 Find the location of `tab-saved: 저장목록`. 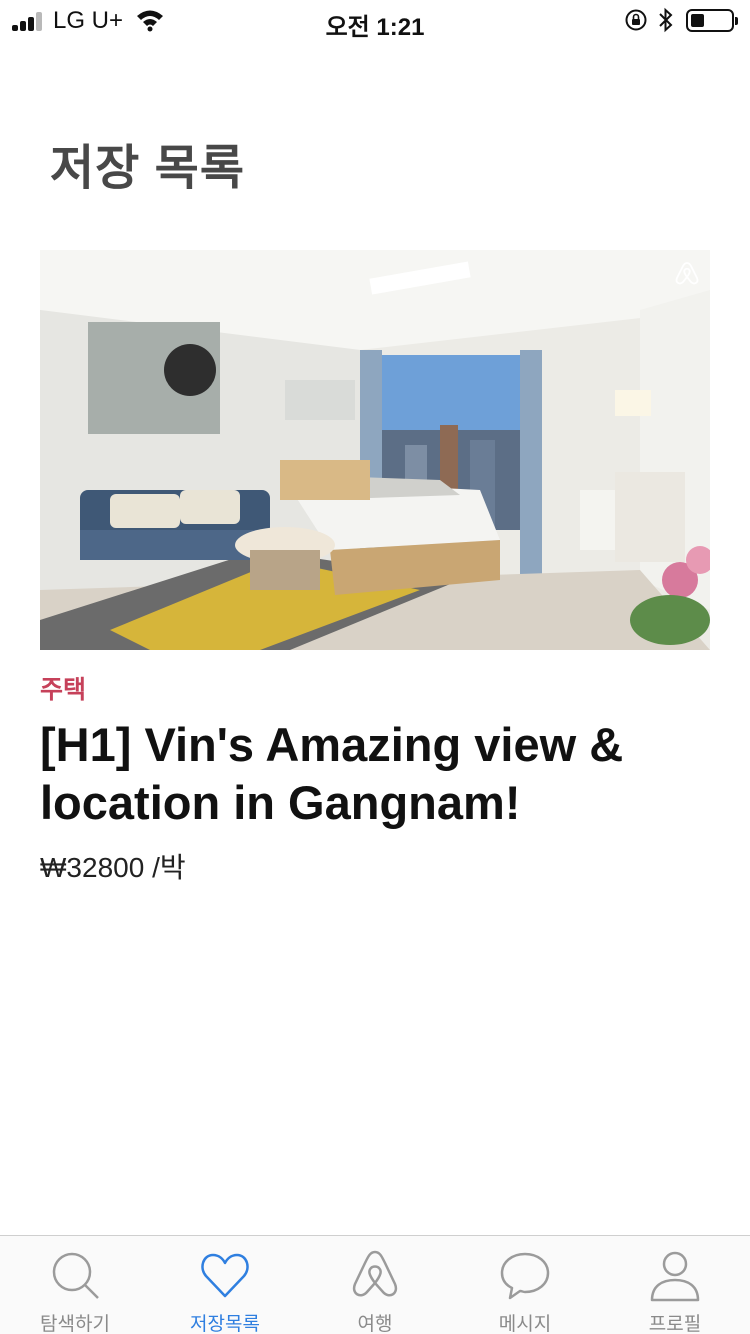

tab-saved: 저장목록 is located at coordinates (225, 1285).